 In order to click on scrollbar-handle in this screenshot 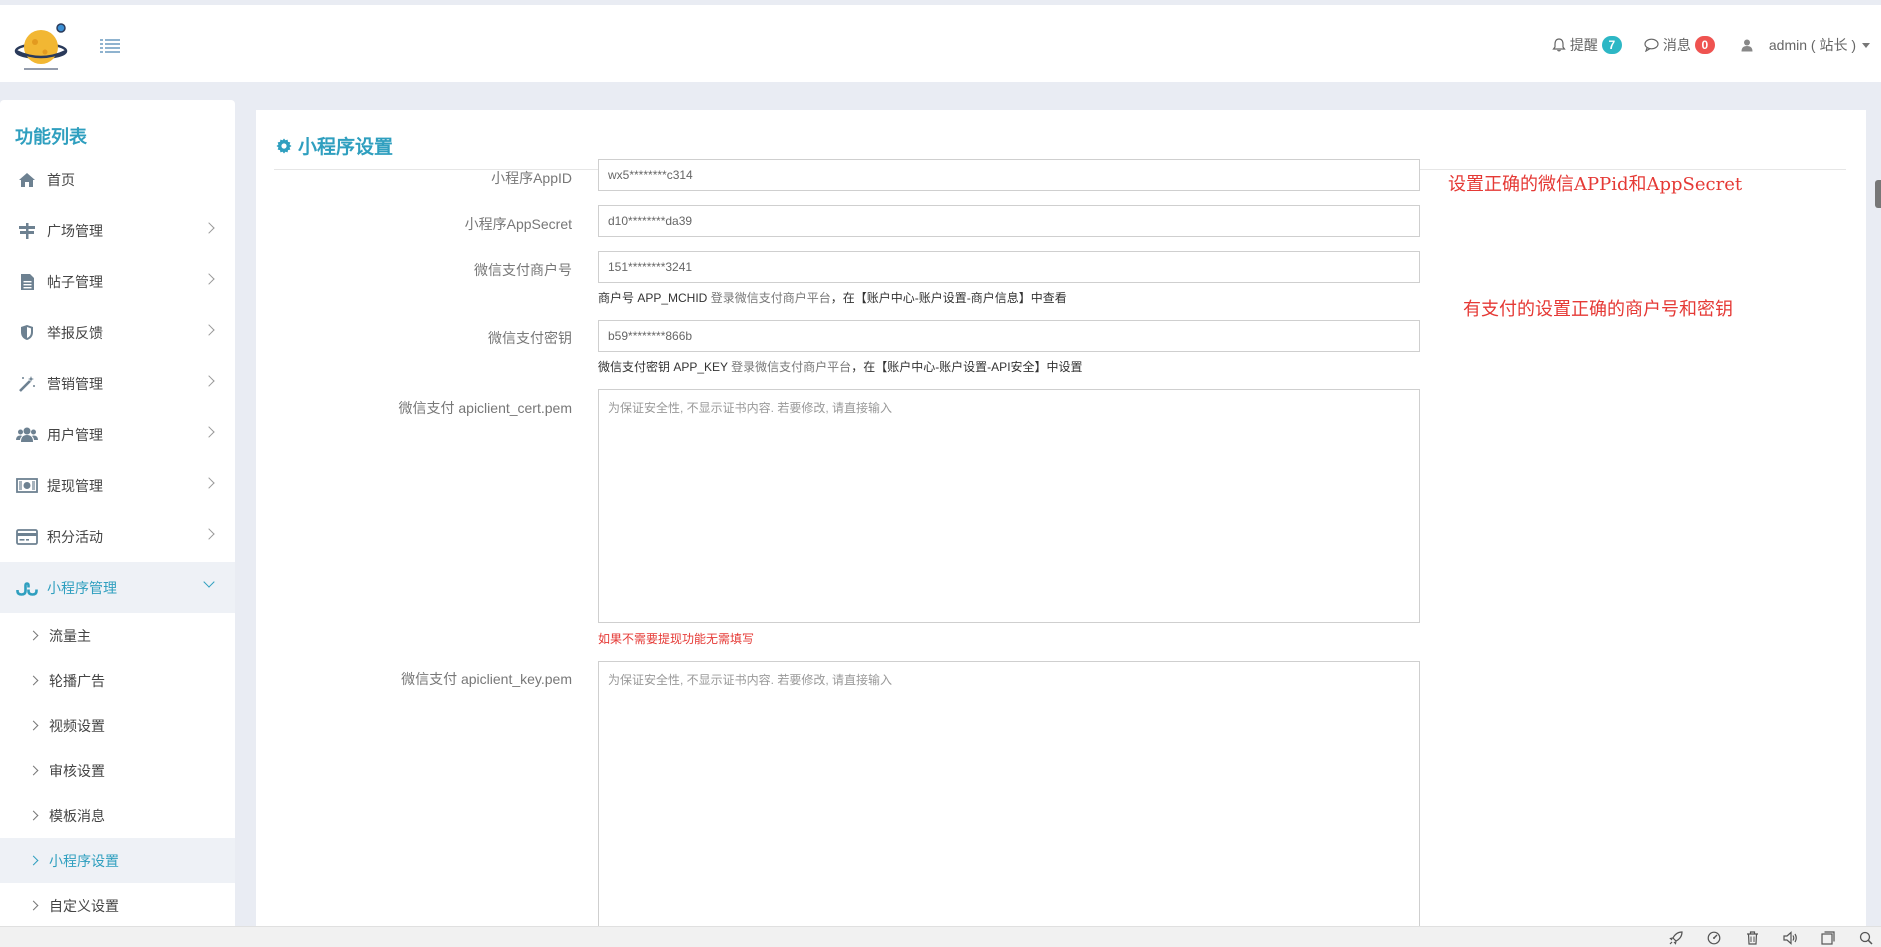, I will do `click(1878, 194)`.